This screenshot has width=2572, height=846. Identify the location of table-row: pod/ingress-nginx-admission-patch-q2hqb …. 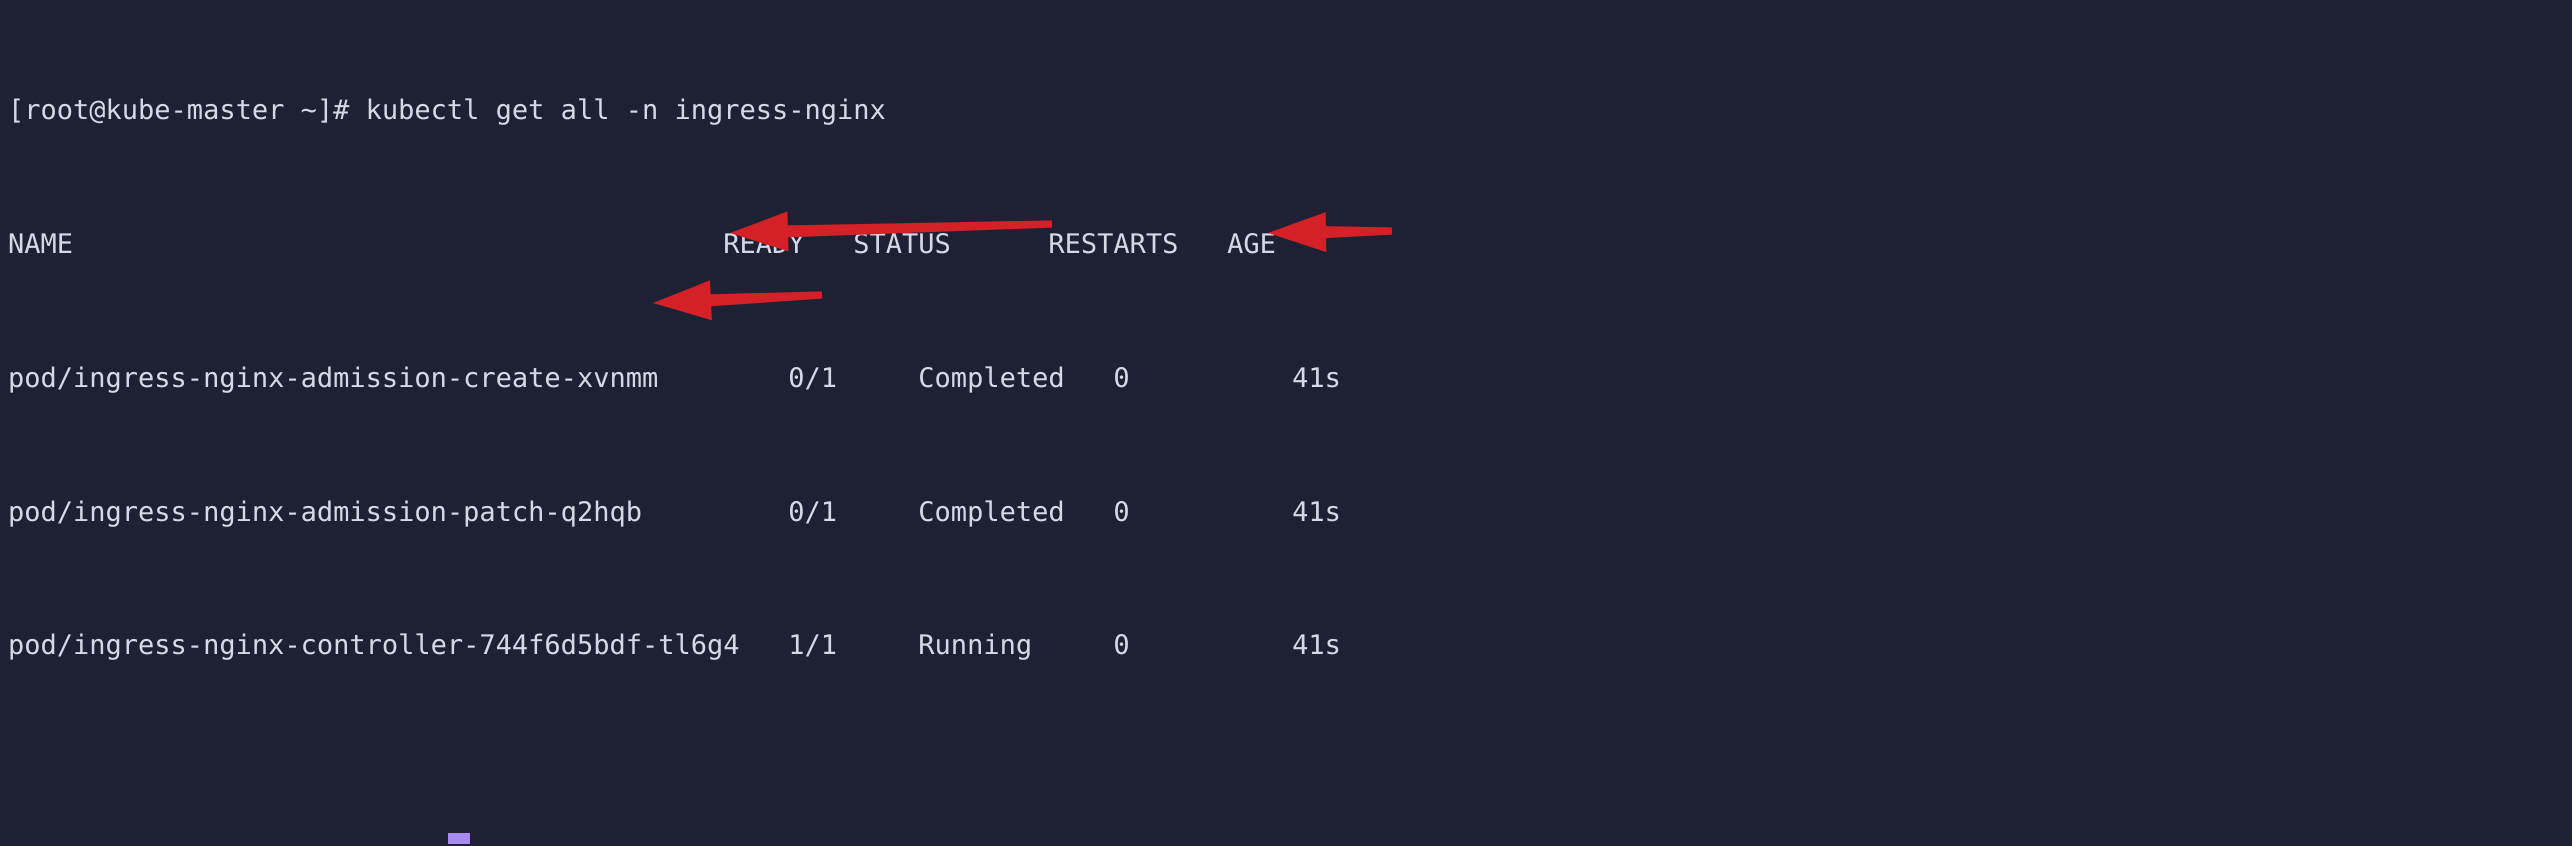
(674, 512).